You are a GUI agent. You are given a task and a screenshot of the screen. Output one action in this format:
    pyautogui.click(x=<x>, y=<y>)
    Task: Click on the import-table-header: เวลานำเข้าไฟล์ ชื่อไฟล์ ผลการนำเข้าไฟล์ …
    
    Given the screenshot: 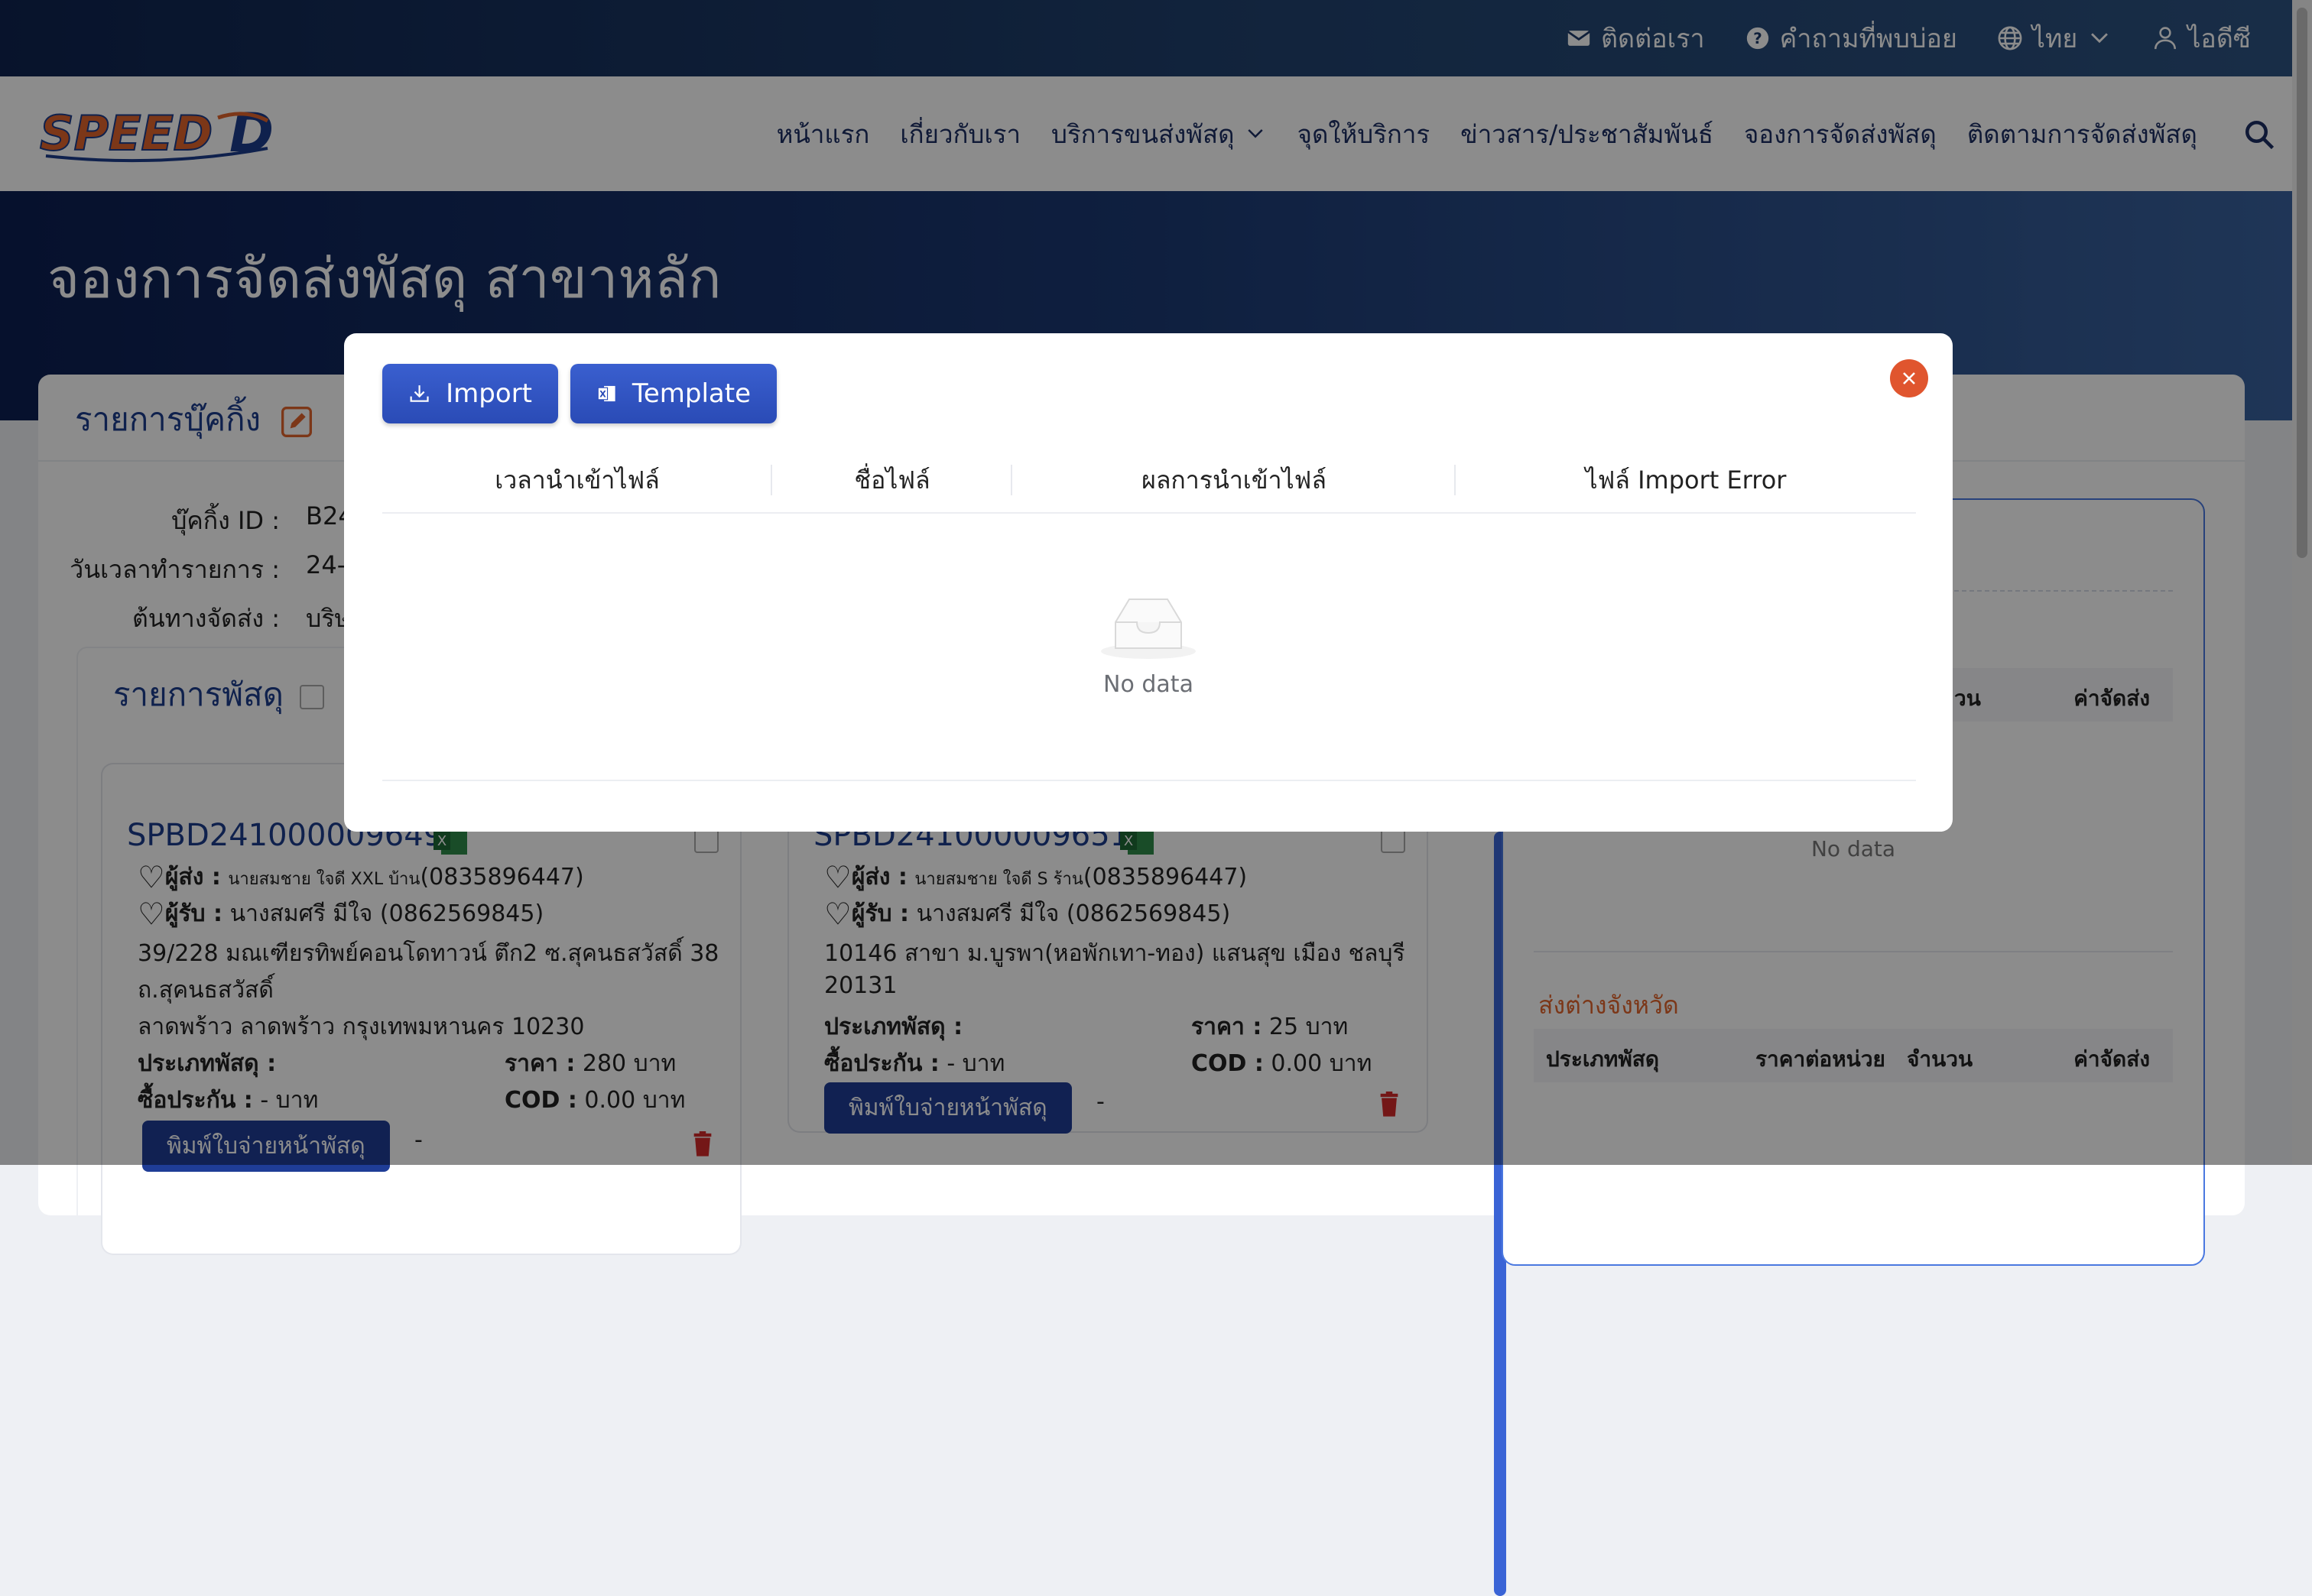 What is the action you would take?
    pyautogui.click(x=1149, y=481)
    